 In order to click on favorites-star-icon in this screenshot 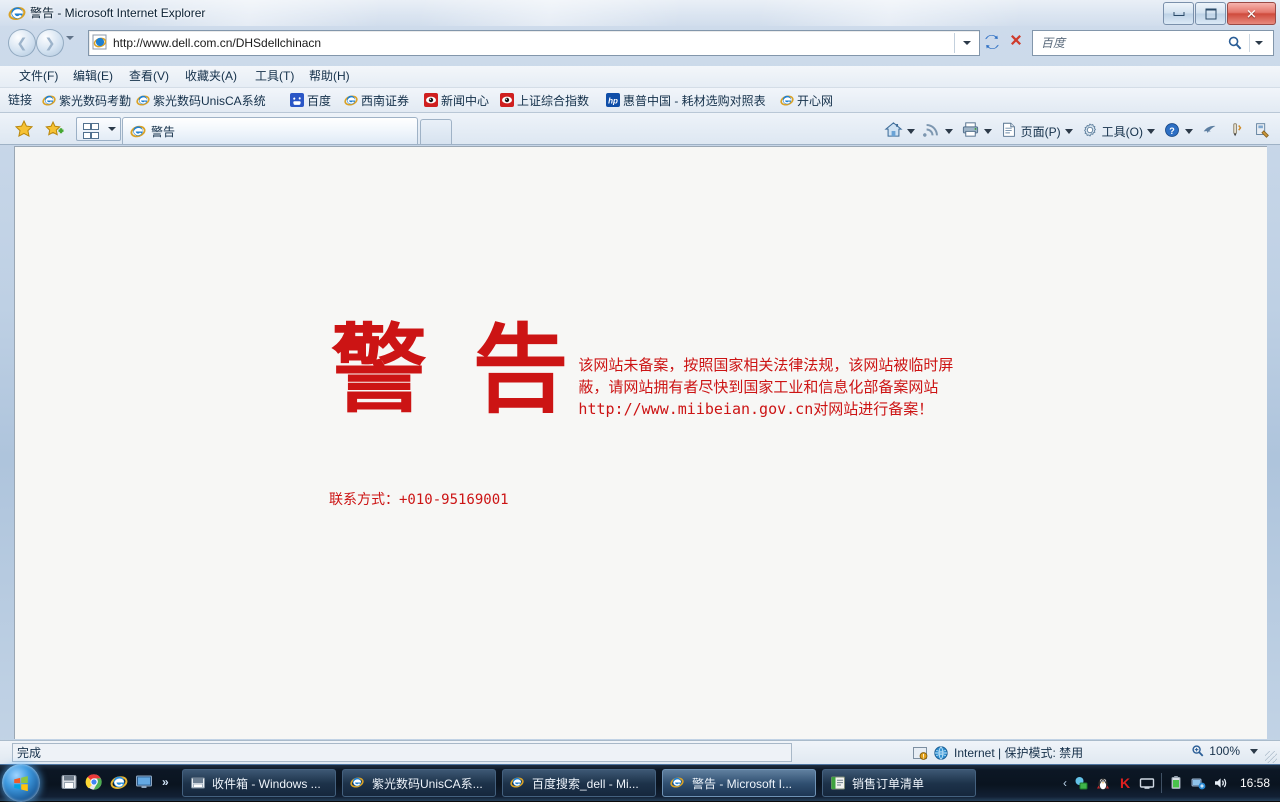, I will do `click(24, 129)`.